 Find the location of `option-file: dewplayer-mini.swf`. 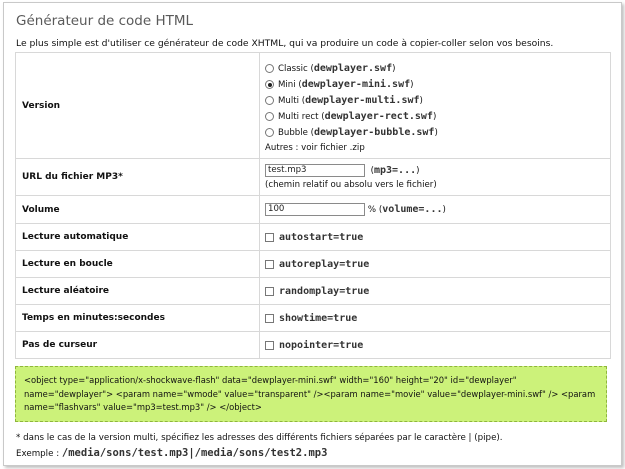

option-file: dewplayer-mini.swf is located at coordinates (356, 84).